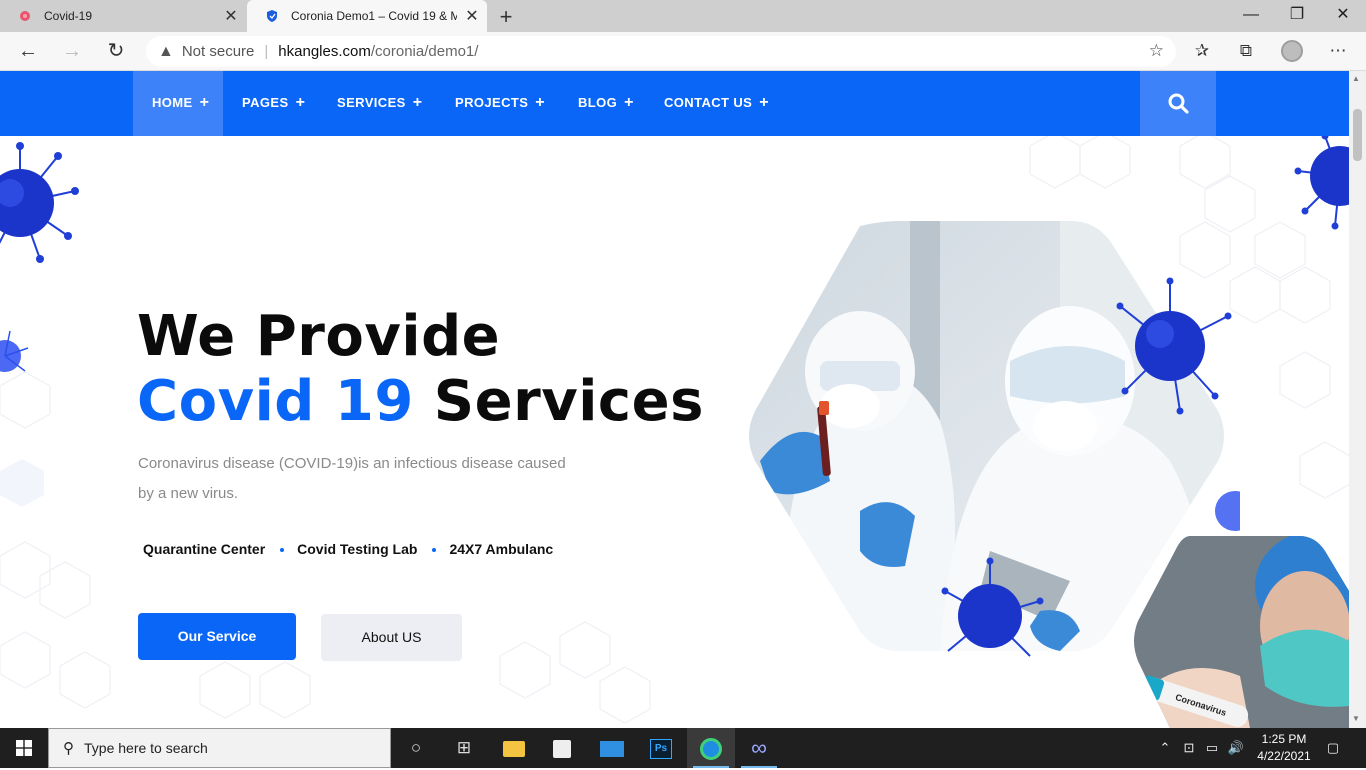 The image size is (1366, 770). I want to click on nav-pages: PAGES +, so click(273, 103).